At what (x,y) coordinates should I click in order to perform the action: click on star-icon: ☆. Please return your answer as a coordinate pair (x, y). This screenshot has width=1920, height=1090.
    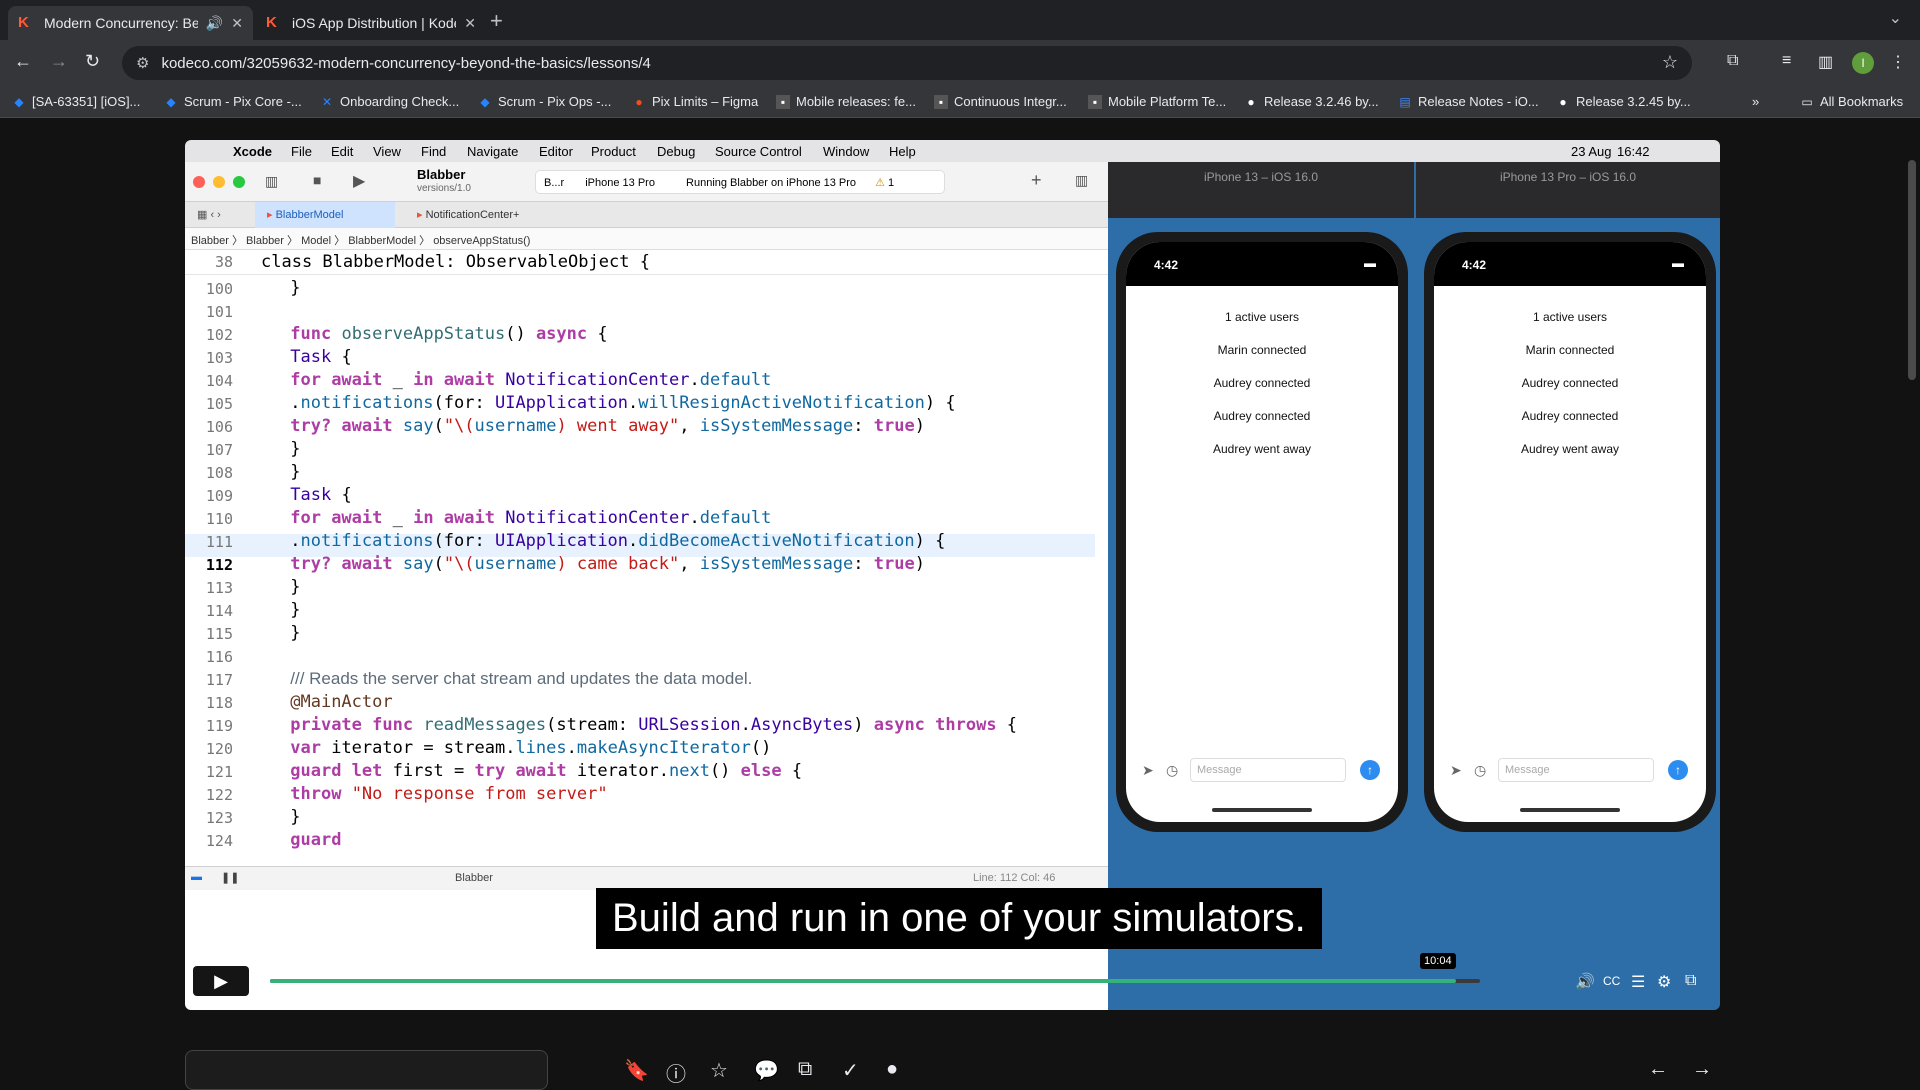
    Looking at the image, I should click on (719, 1070).